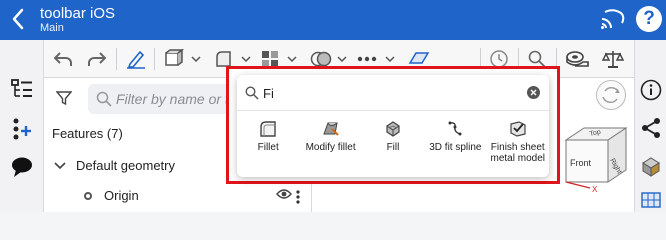  Describe the element at coordinates (393, 129) in the screenshot. I see `fill-icon` at that location.